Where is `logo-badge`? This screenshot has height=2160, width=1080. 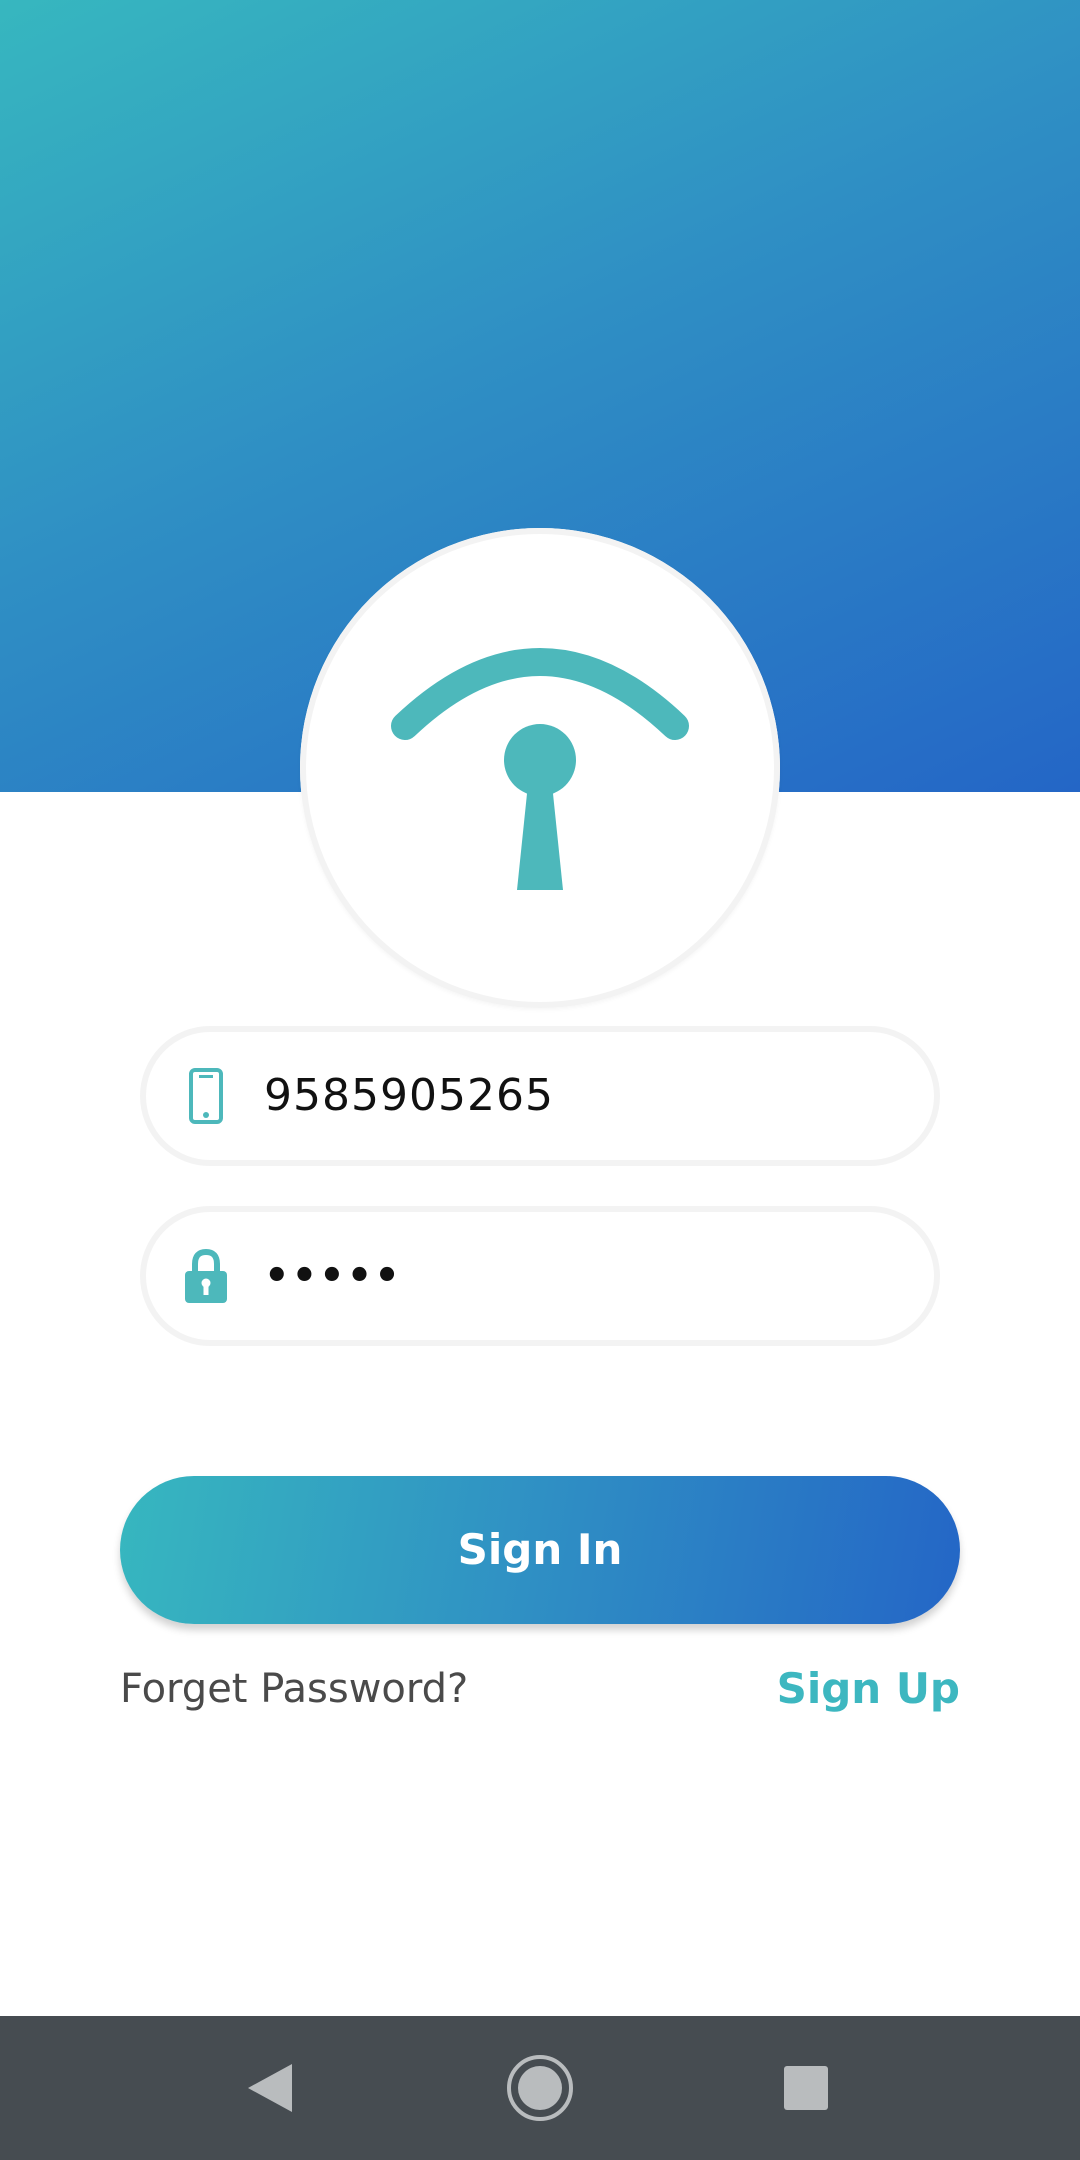
logo-badge is located at coordinates (540, 768).